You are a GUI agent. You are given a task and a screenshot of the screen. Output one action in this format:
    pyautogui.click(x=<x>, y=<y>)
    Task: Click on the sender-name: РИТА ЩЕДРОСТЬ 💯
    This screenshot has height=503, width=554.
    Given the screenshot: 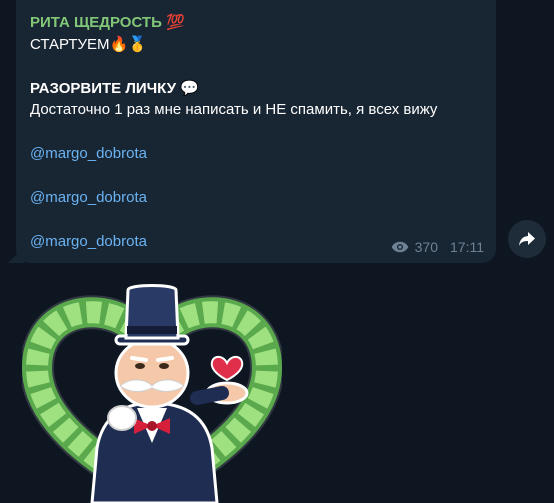 What is the action you would take?
    pyautogui.click(x=107, y=22)
    